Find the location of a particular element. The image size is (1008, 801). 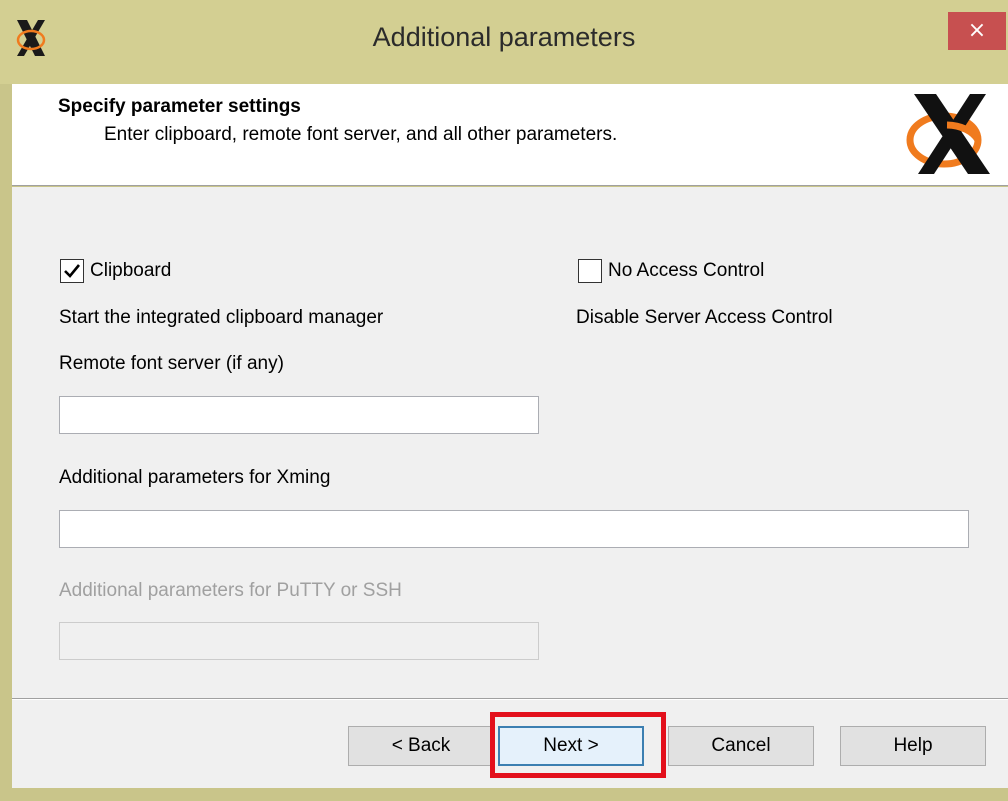

font-server-input is located at coordinates (299, 415).